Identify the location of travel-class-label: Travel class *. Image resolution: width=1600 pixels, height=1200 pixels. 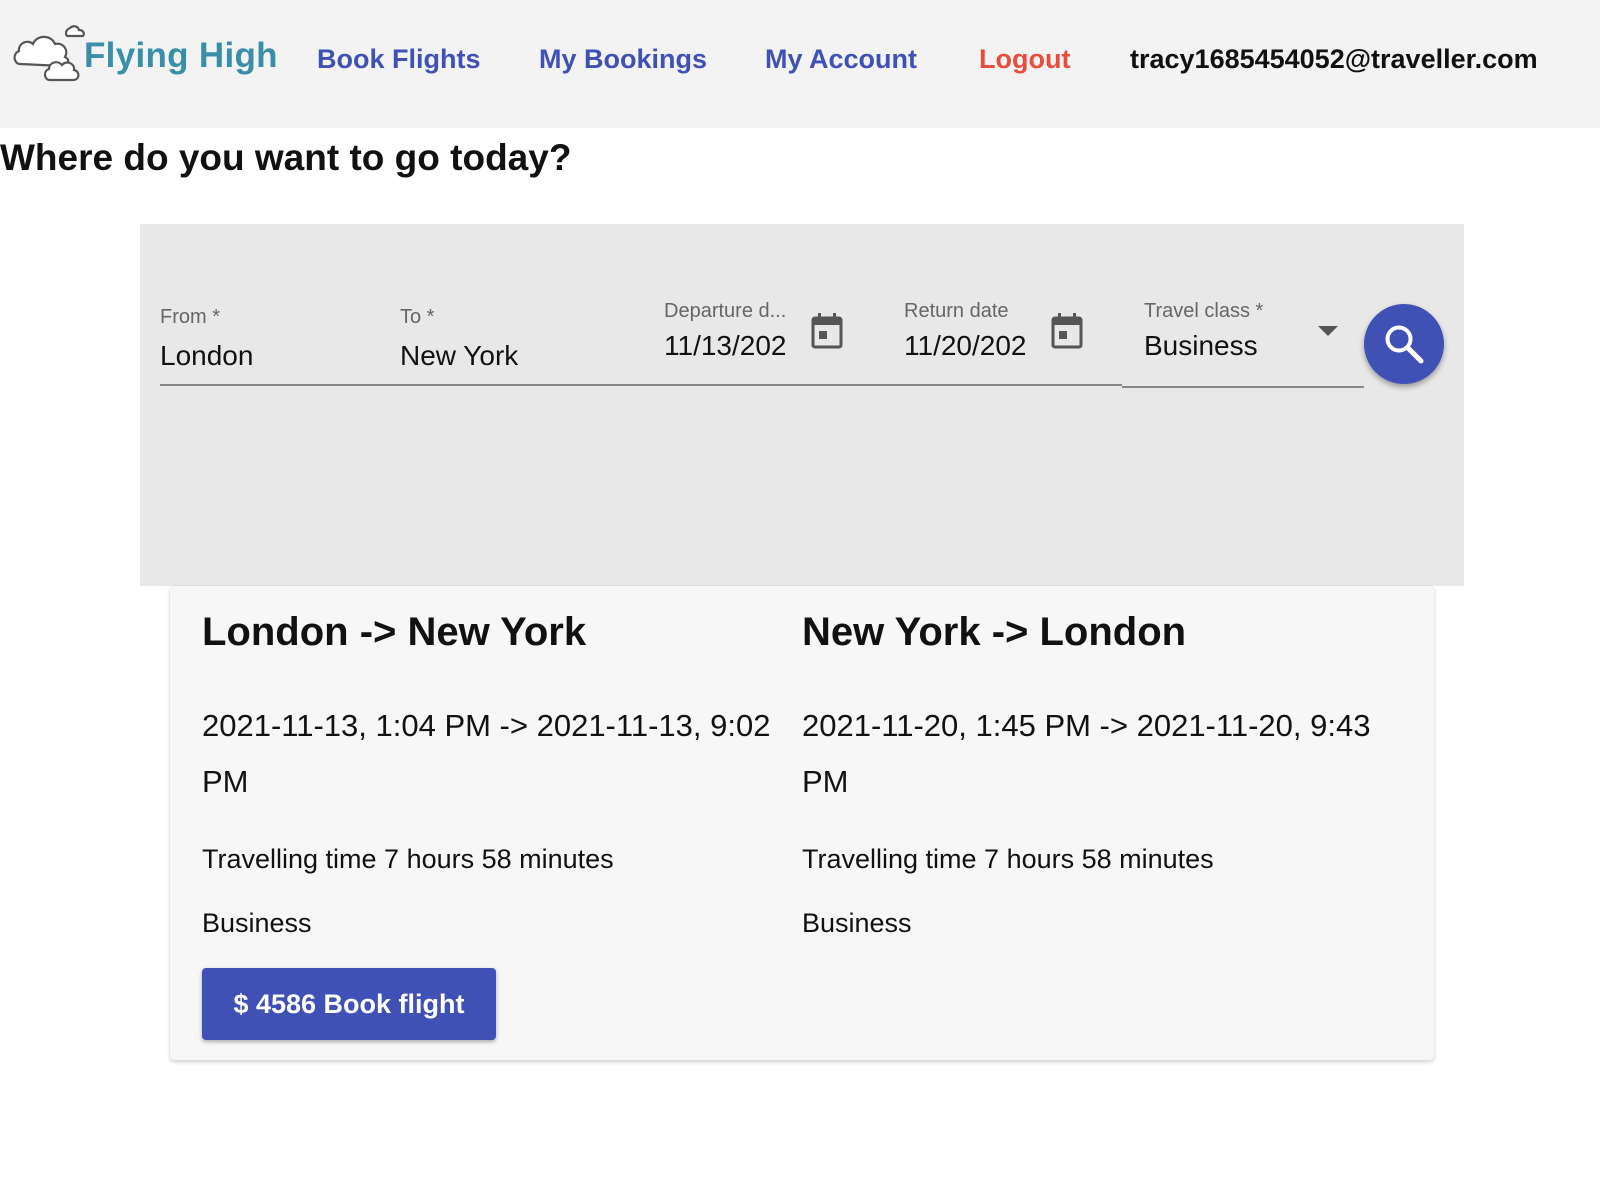
(1204, 311).